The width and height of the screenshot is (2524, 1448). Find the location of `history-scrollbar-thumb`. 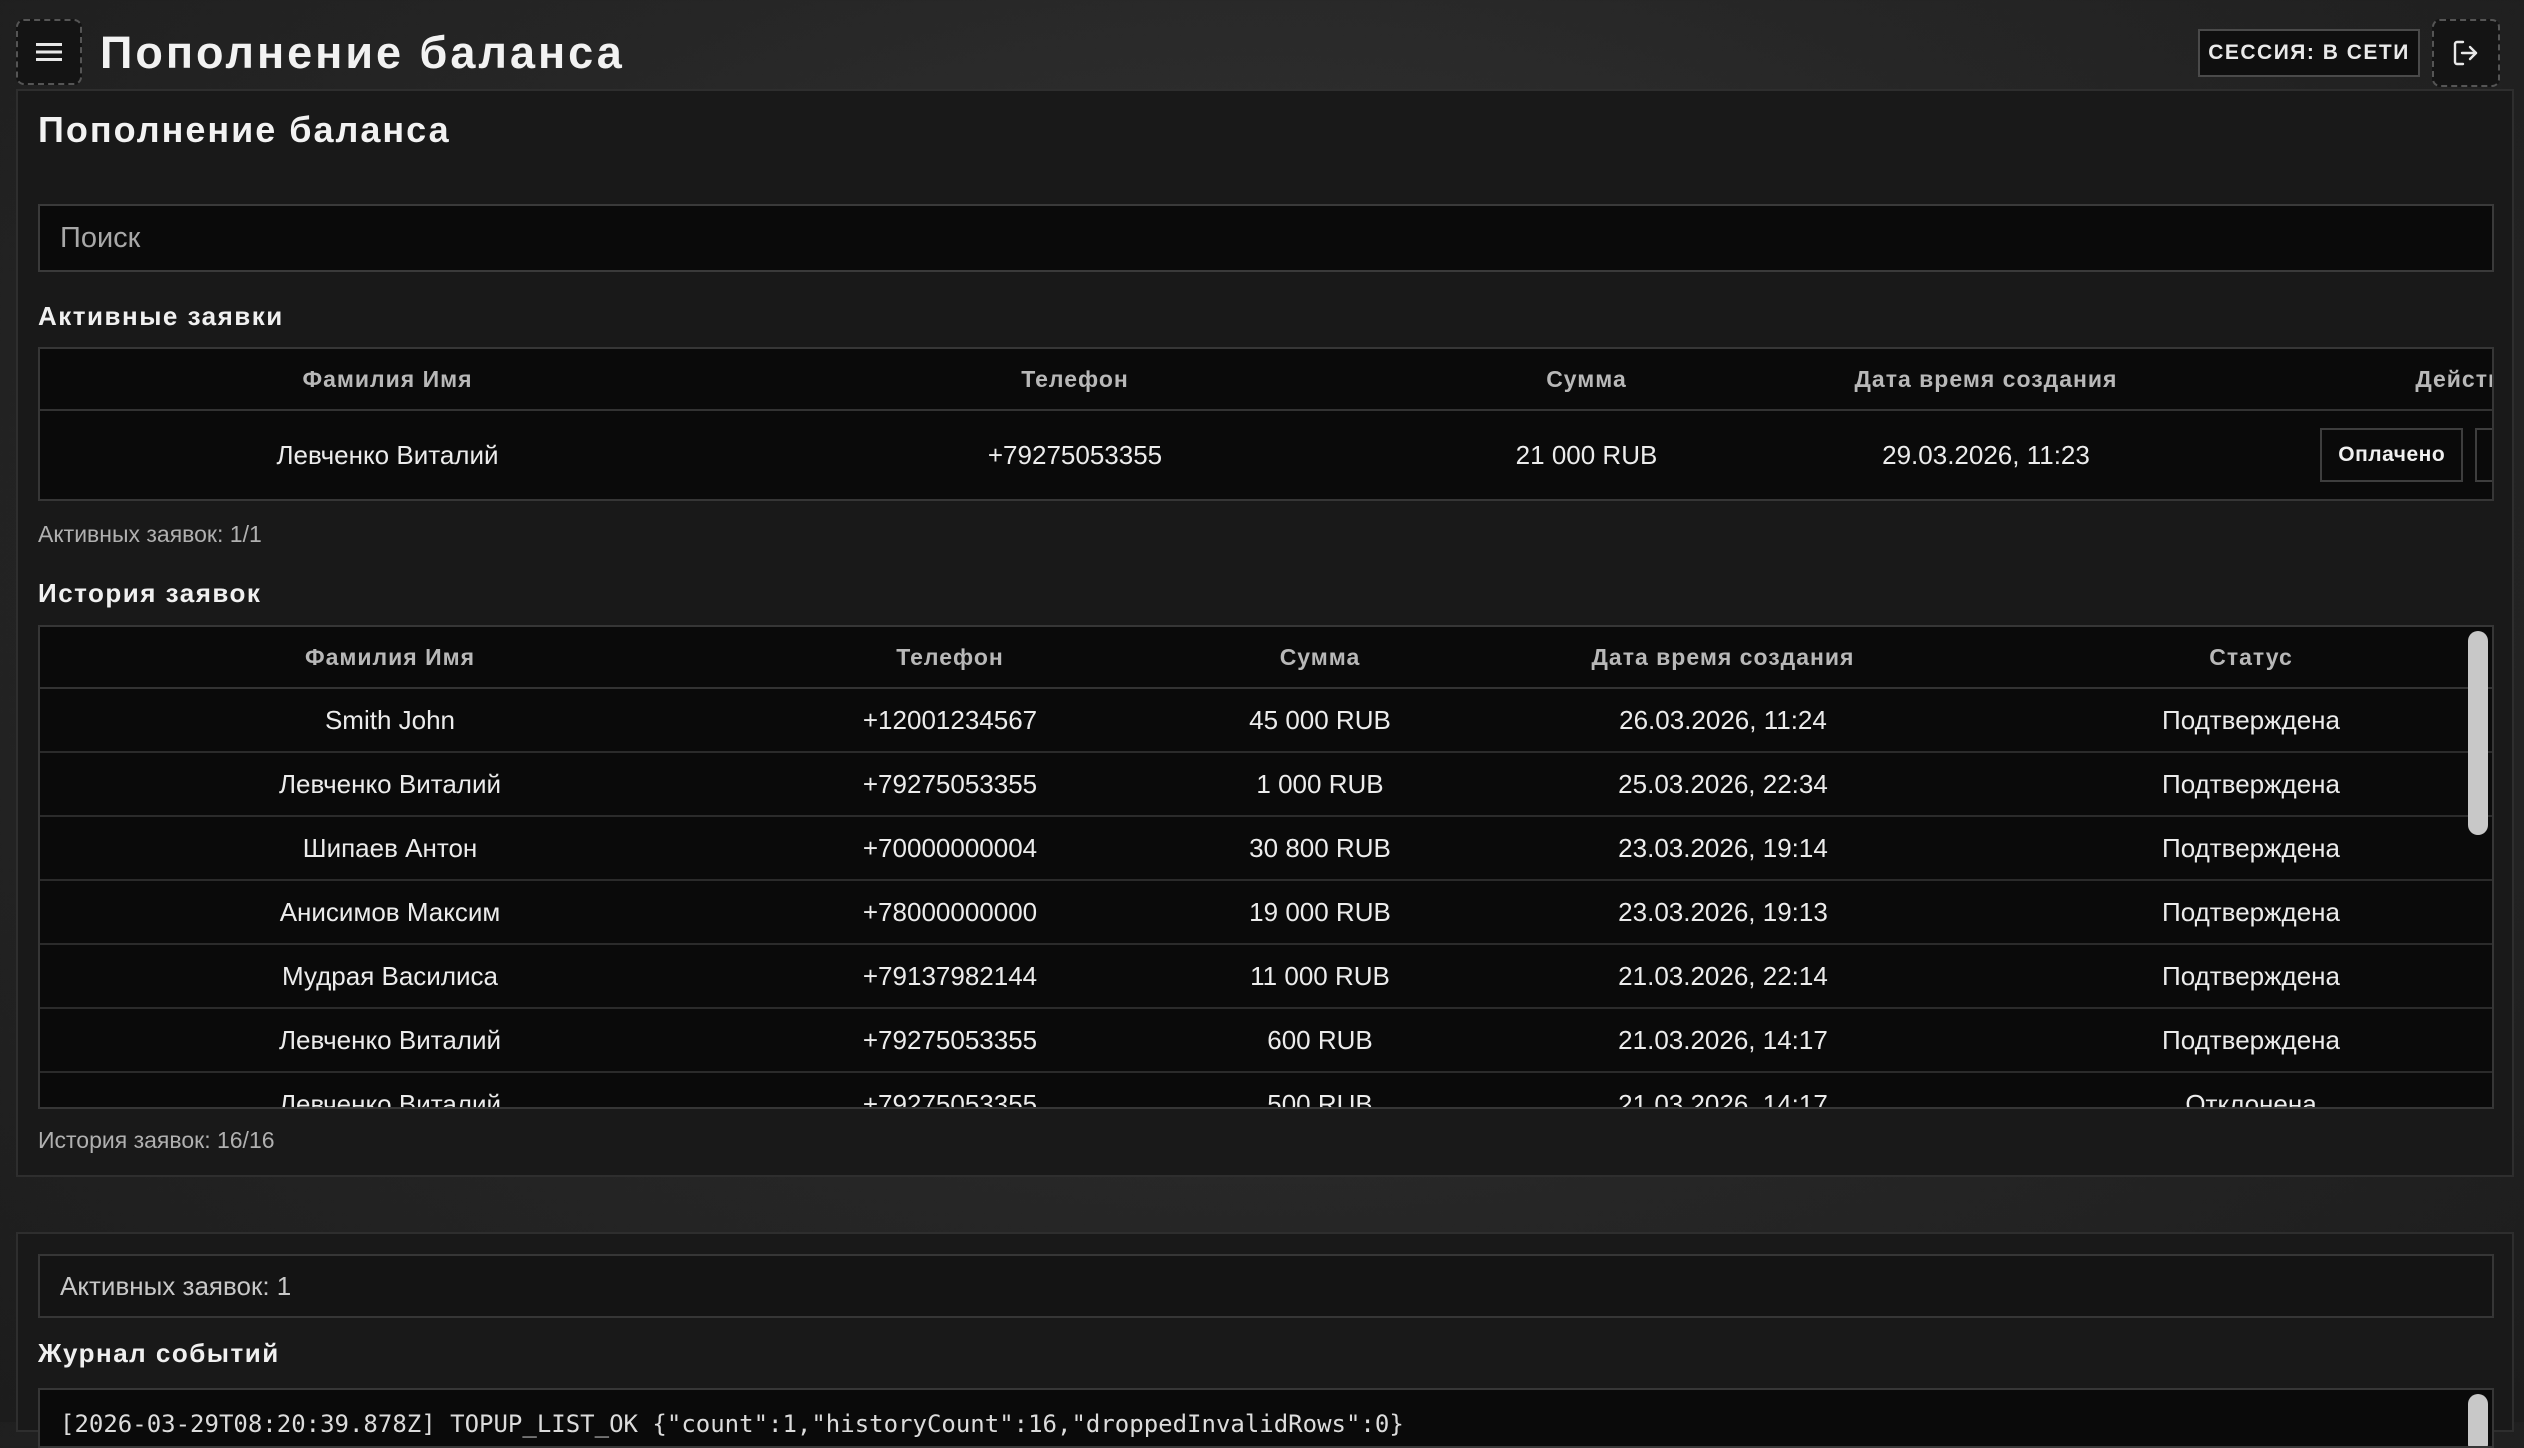

history-scrollbar-thumb is located at coordinates (2478, 733).